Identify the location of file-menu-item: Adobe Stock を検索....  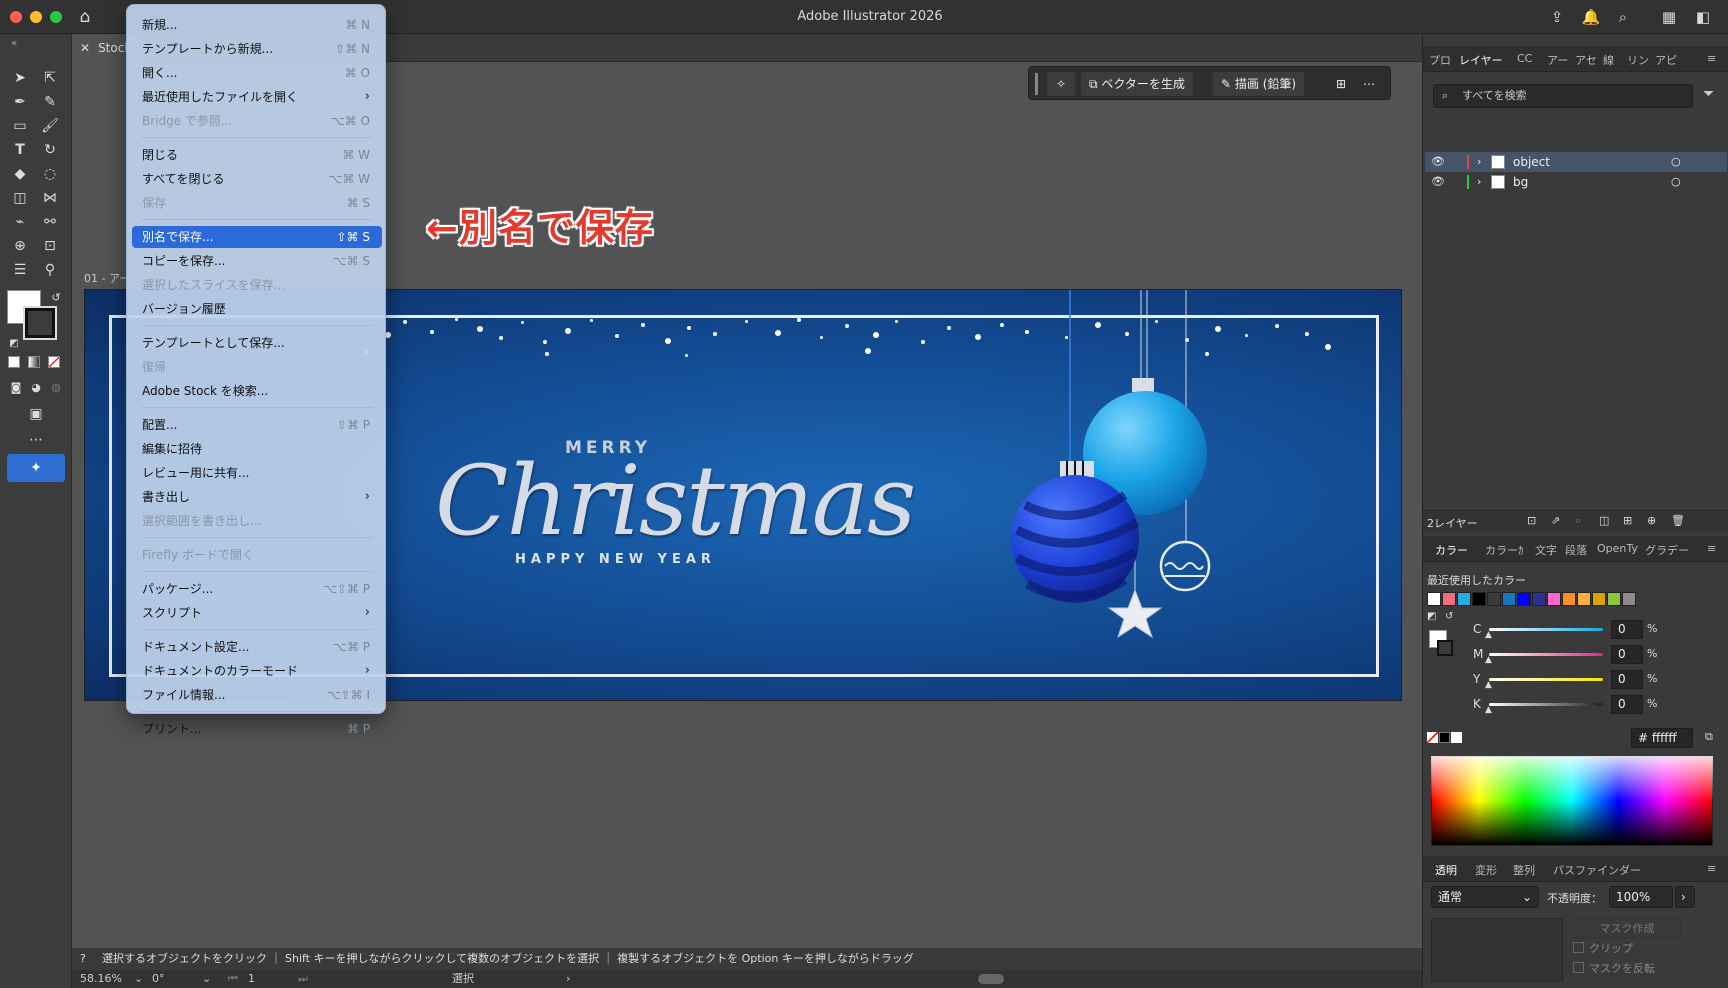
(257, 391).